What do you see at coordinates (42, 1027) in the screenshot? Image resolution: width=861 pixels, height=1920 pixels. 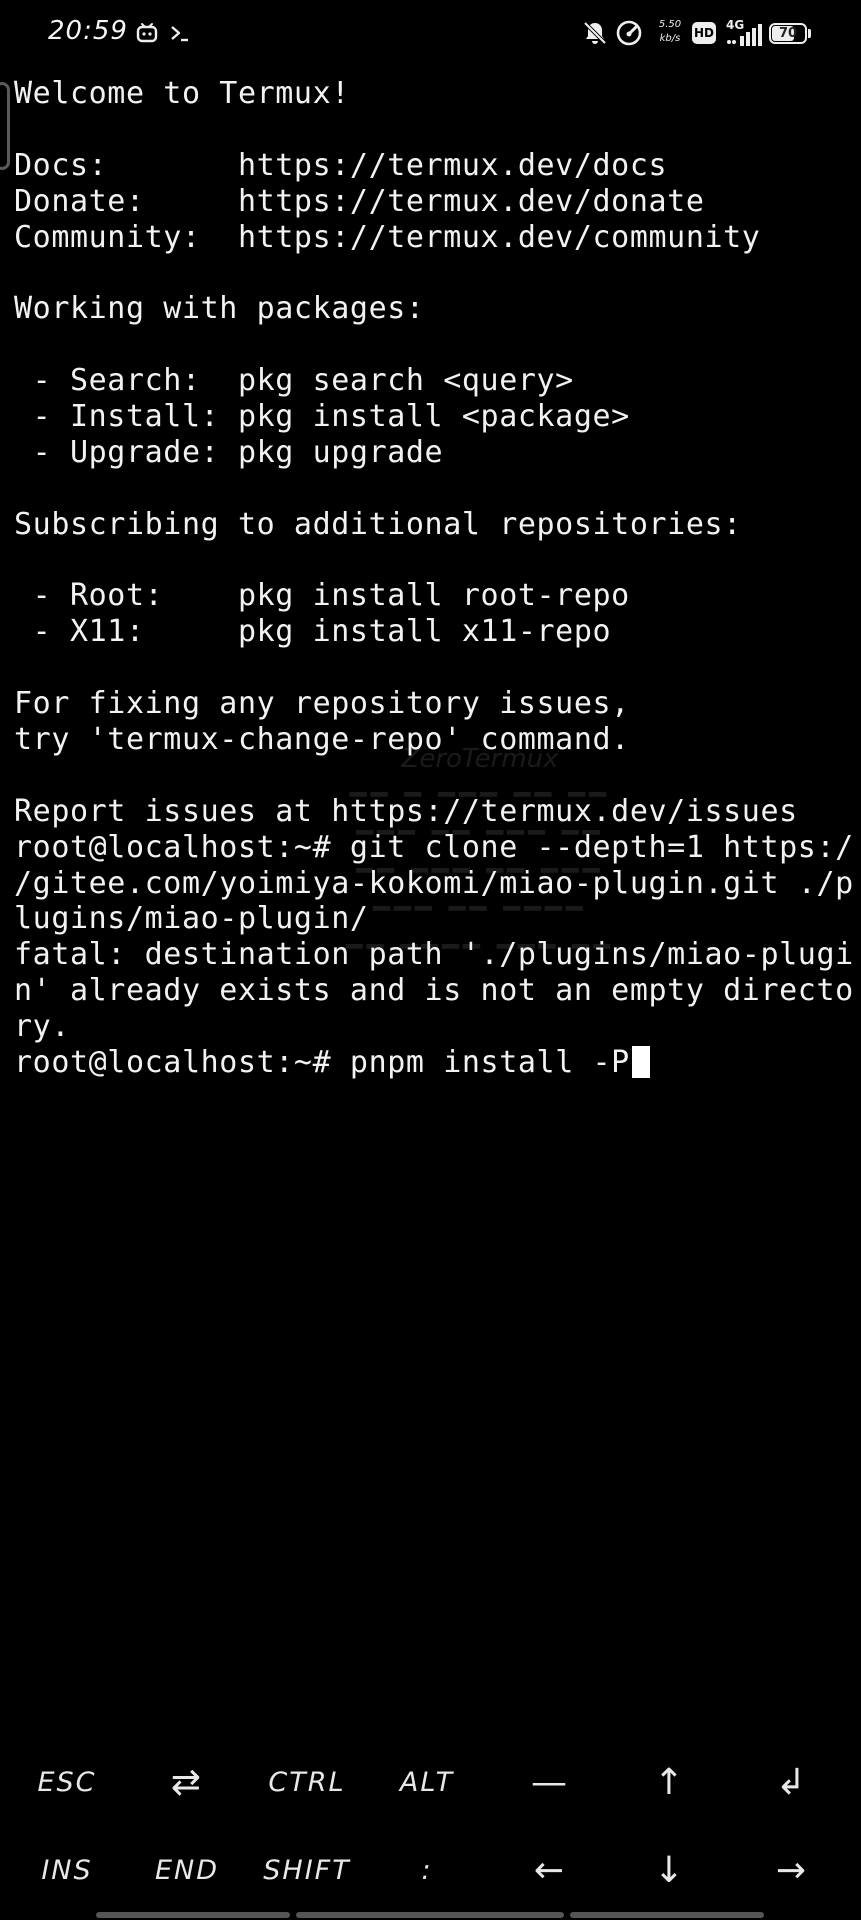 I see `terminal-line: ry.` at bounding box center [42, 1027].